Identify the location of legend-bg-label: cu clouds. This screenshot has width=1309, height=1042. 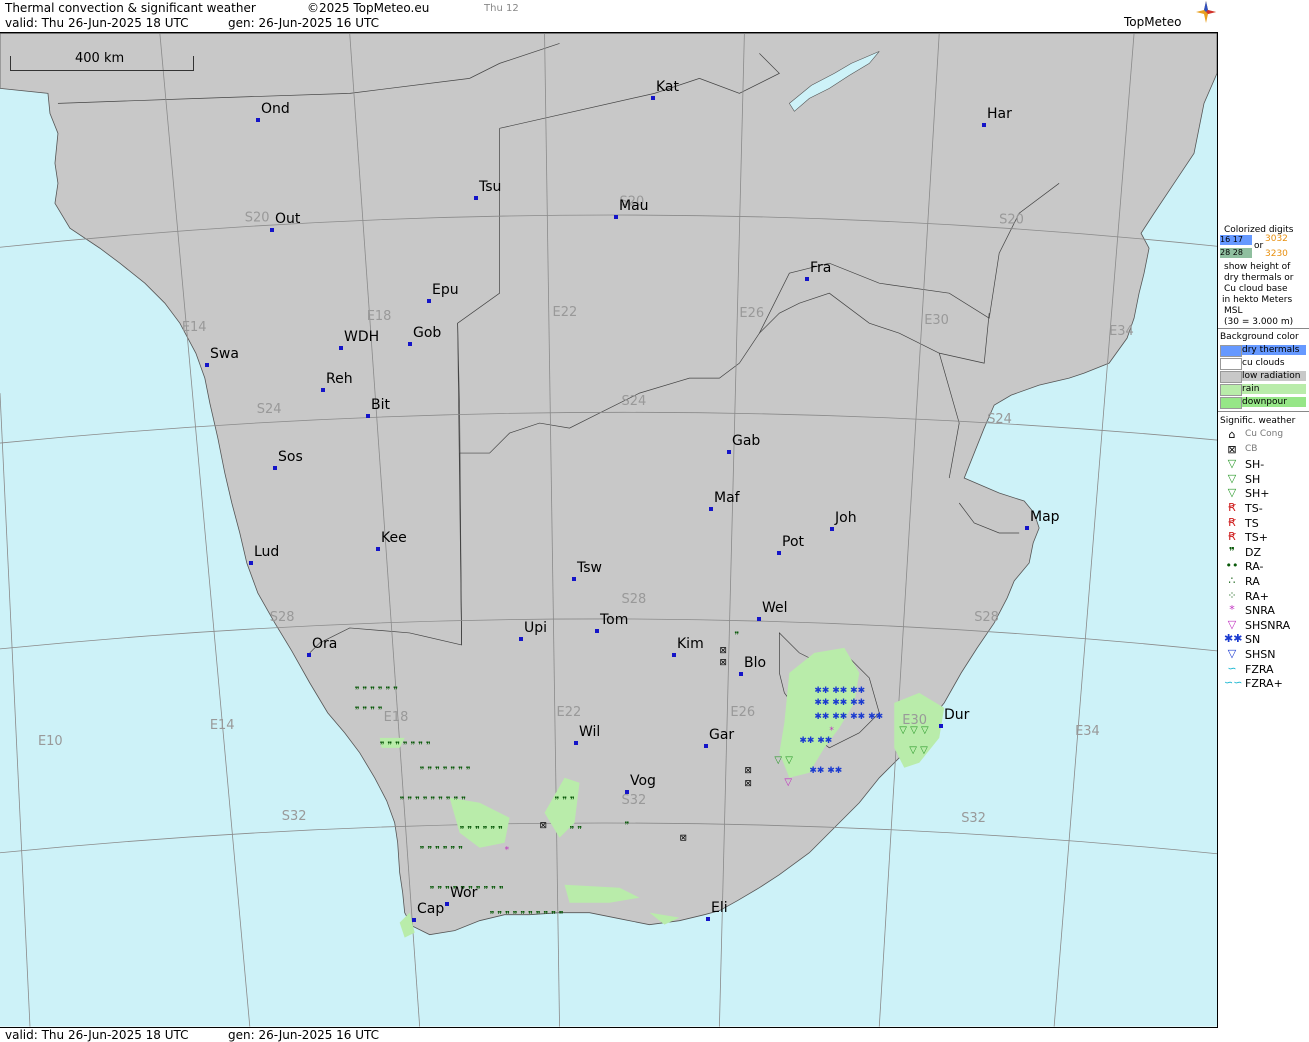
(1263, 363).